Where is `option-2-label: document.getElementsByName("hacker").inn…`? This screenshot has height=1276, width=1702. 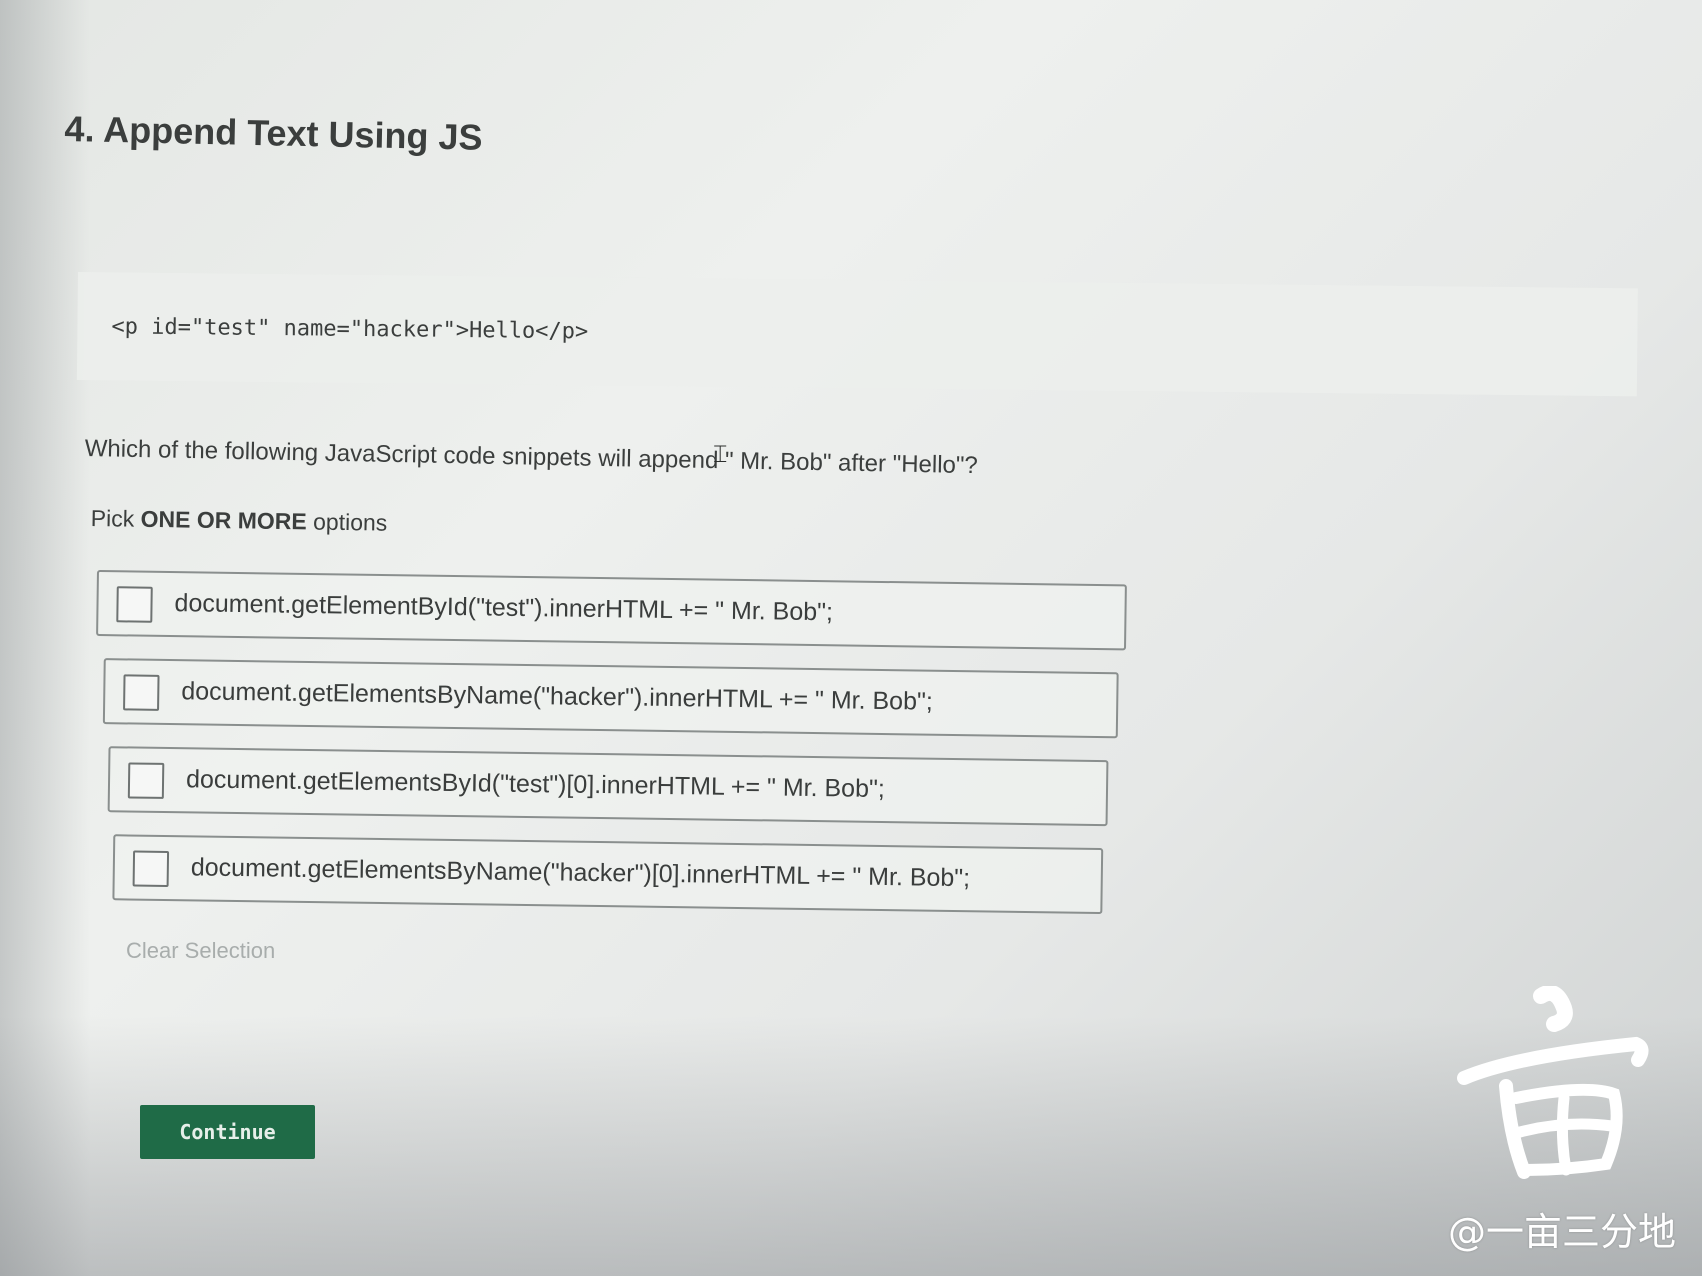
option-2-label: document.getElementsByName("hacker").inn… is located at coordinates (557, 696).